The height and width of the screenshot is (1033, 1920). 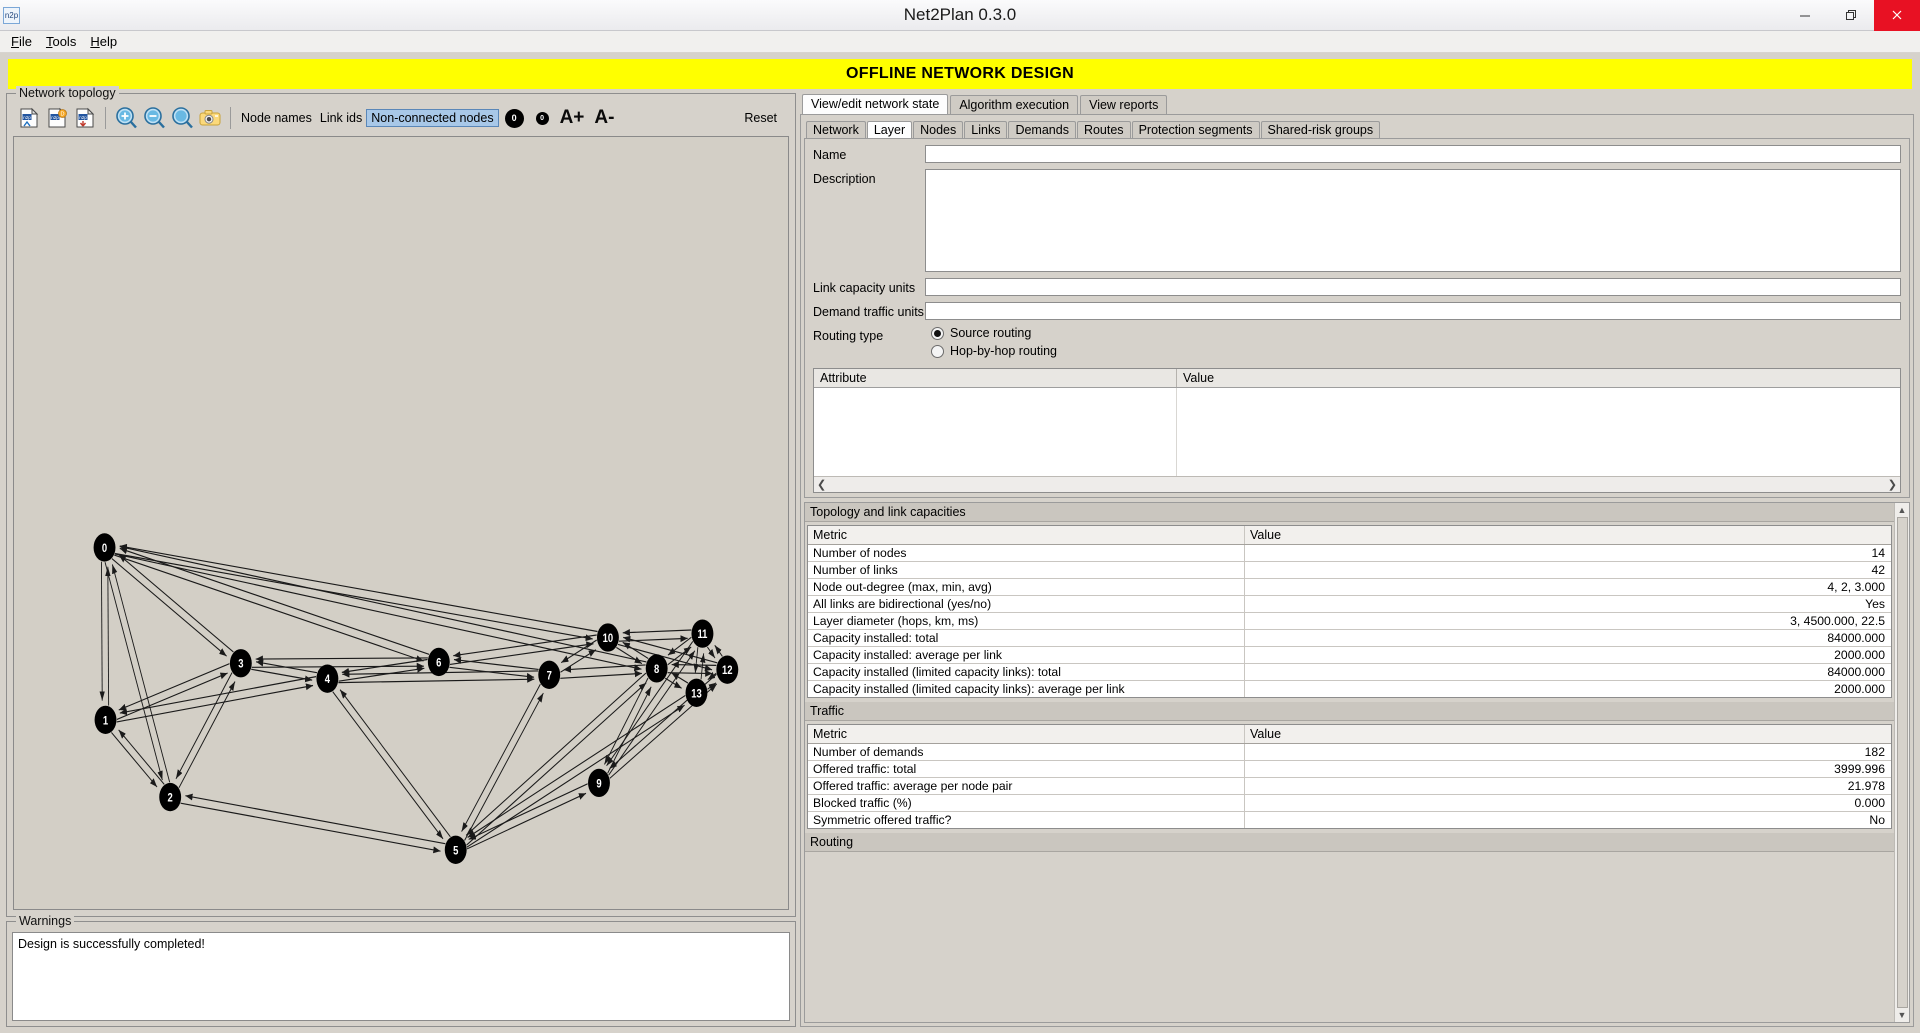 I want to click on attributes-table-body, so click(x=1357, y=432).